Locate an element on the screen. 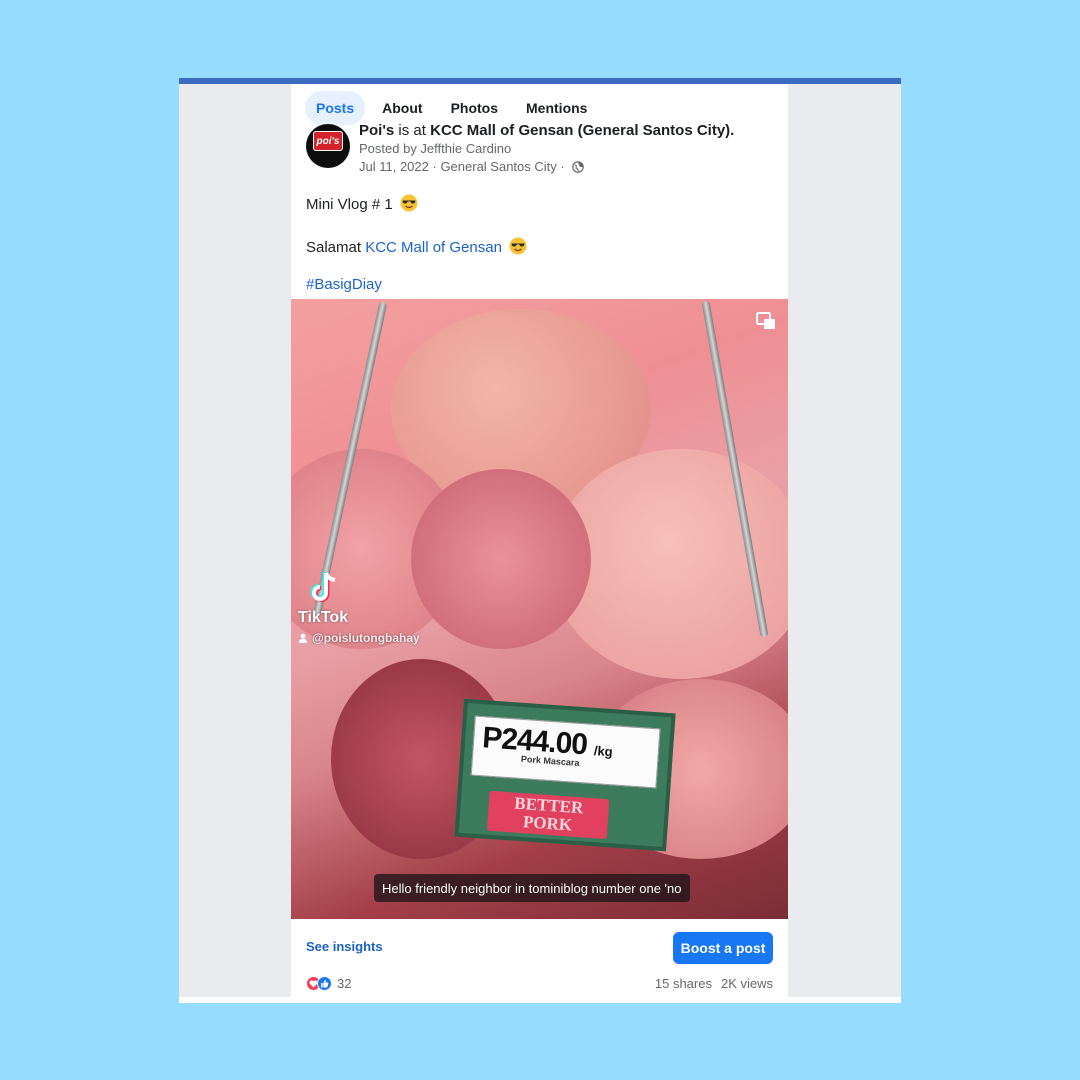 The height and width of the screenshot is (1080, 1080). like-reaction-icon is located at coordinates (324, 983).